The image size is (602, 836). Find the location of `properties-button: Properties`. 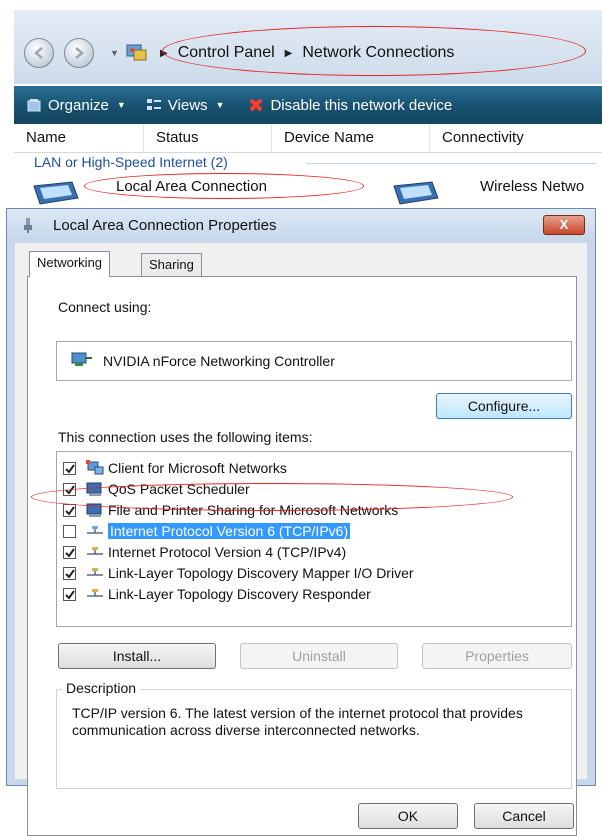

properties-button: Properties is located at coordinates (497, 656).